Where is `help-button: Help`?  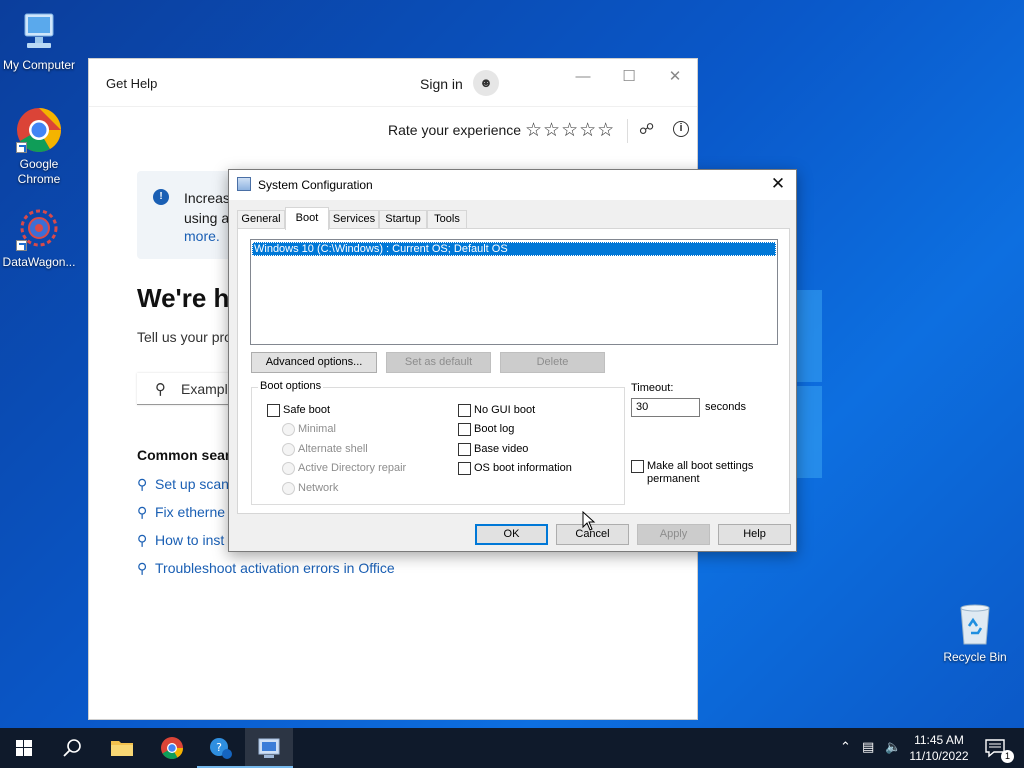 help-button: Help is located at coordinates (754, 534).